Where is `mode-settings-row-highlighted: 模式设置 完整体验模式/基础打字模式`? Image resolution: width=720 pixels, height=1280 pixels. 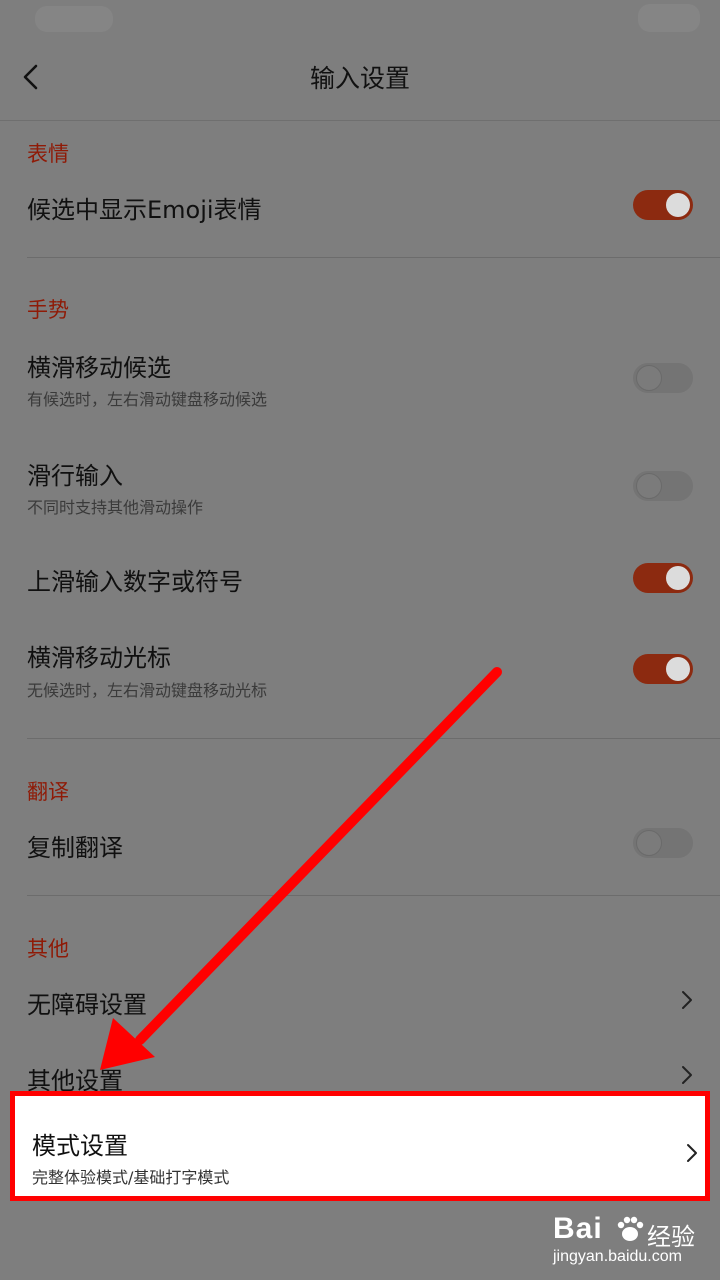
mode-settings-row-highlighted: 模式设置 完整体验模式/基础打字模式 is located at coordinates (360, 1146).